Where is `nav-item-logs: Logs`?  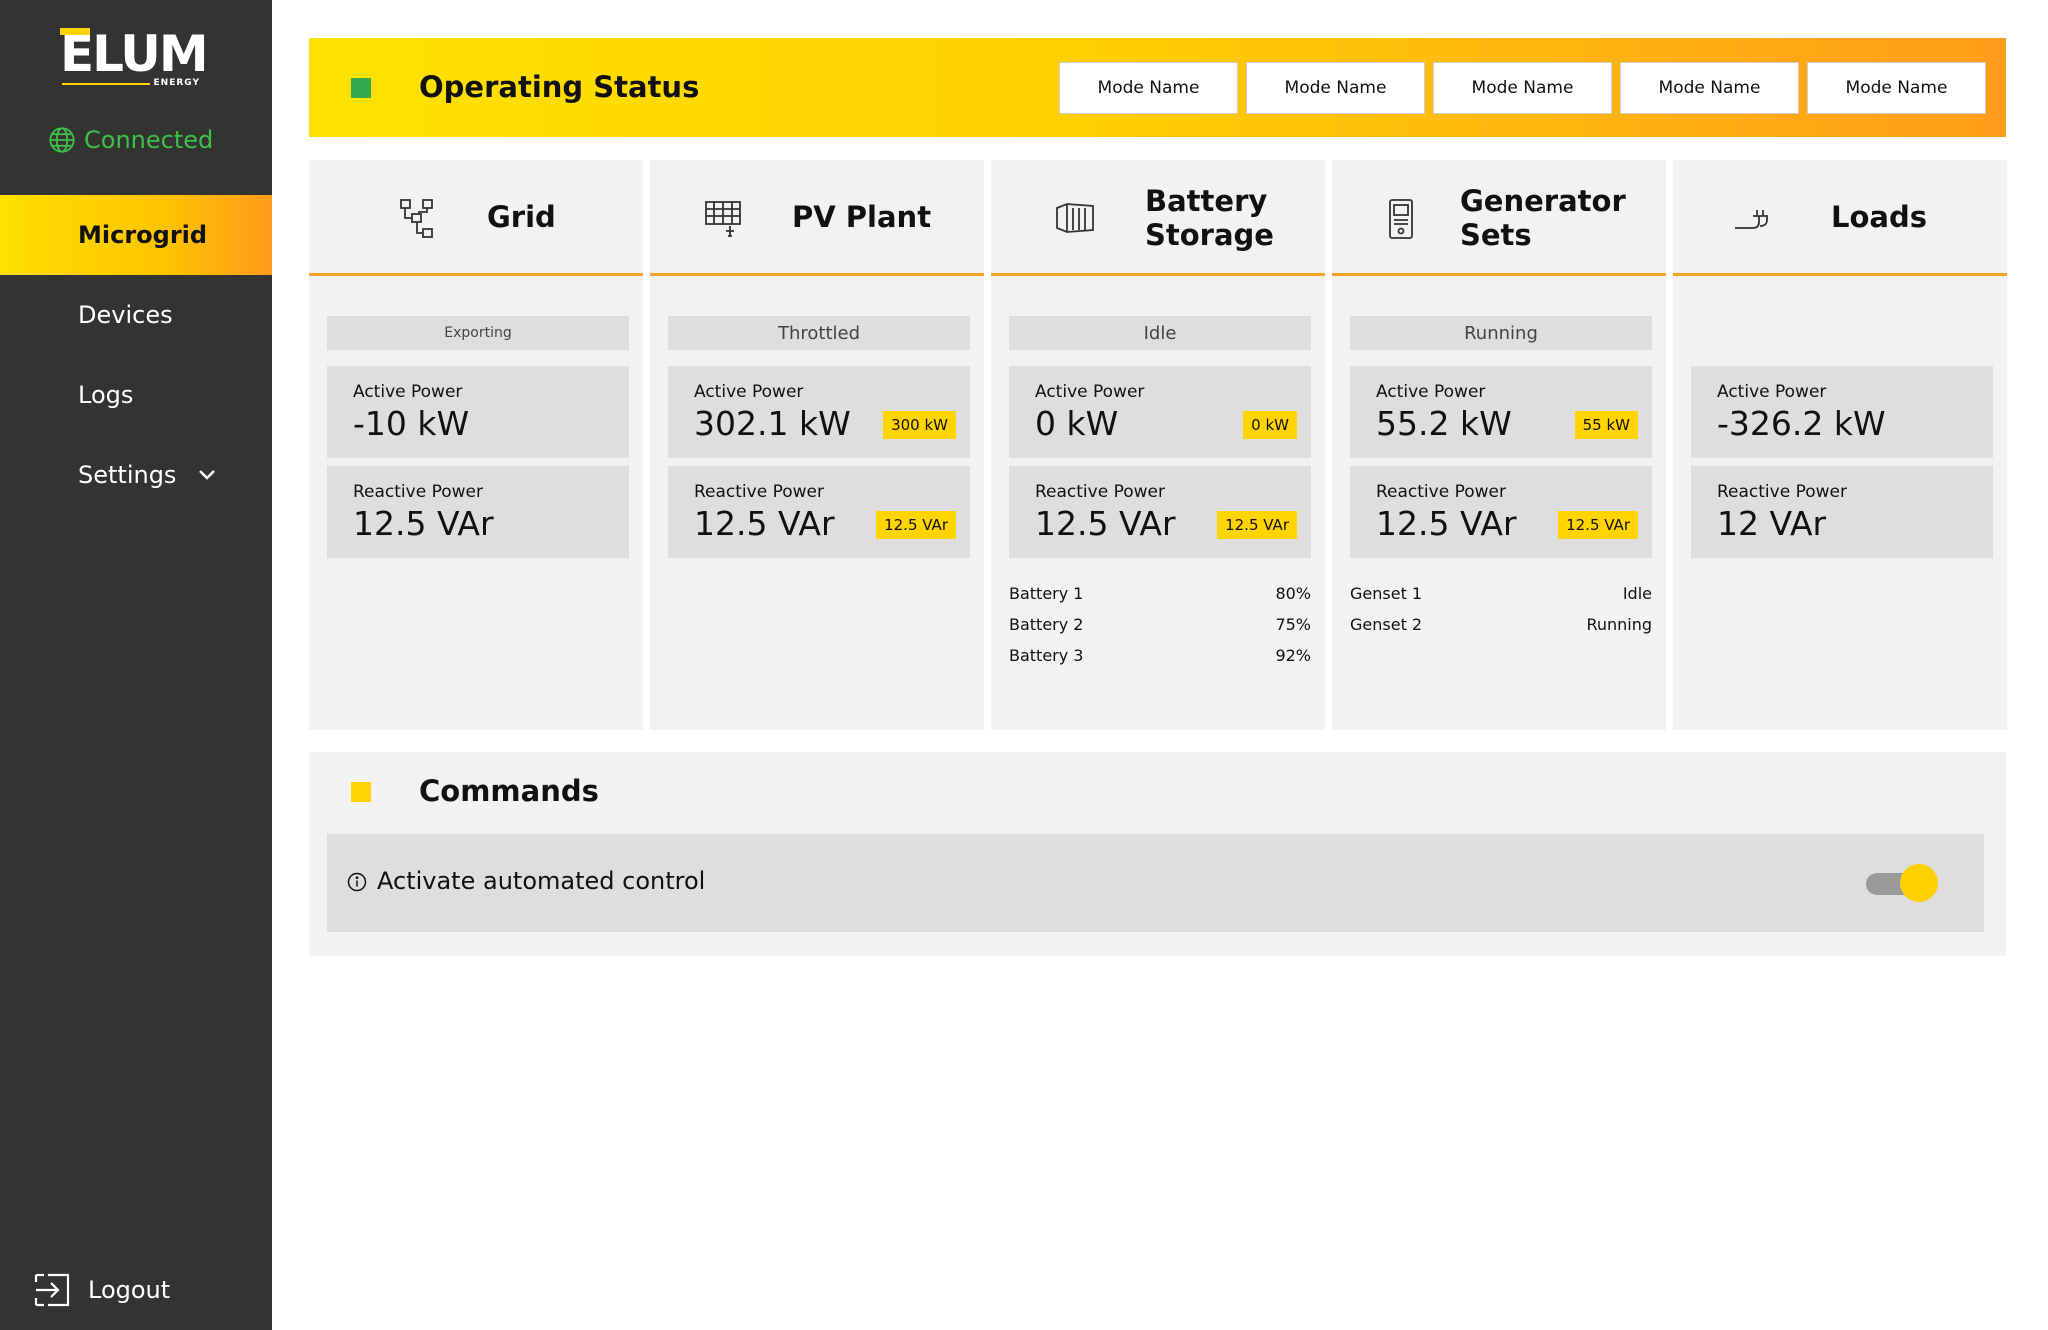 nav-item-logs: Logs is located at coordinates (136, 395).